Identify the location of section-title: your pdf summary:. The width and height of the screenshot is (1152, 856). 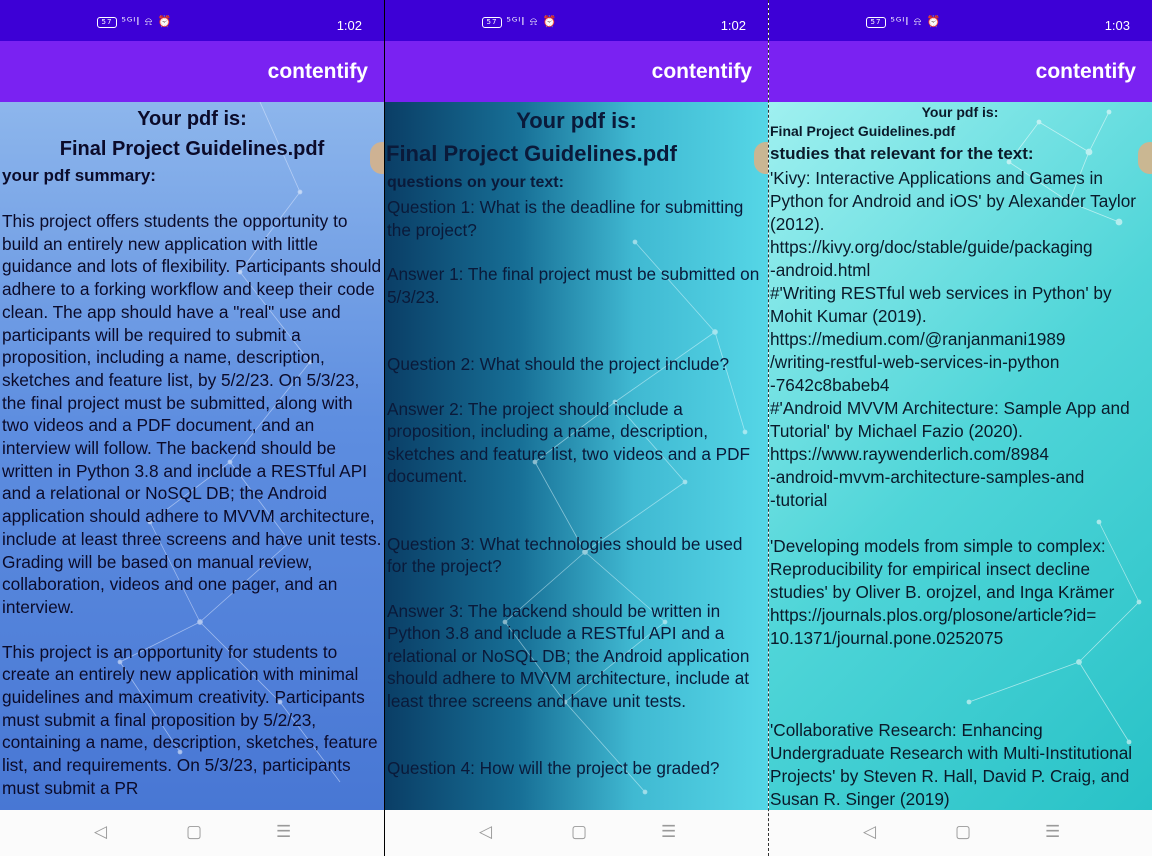
(79, 175).